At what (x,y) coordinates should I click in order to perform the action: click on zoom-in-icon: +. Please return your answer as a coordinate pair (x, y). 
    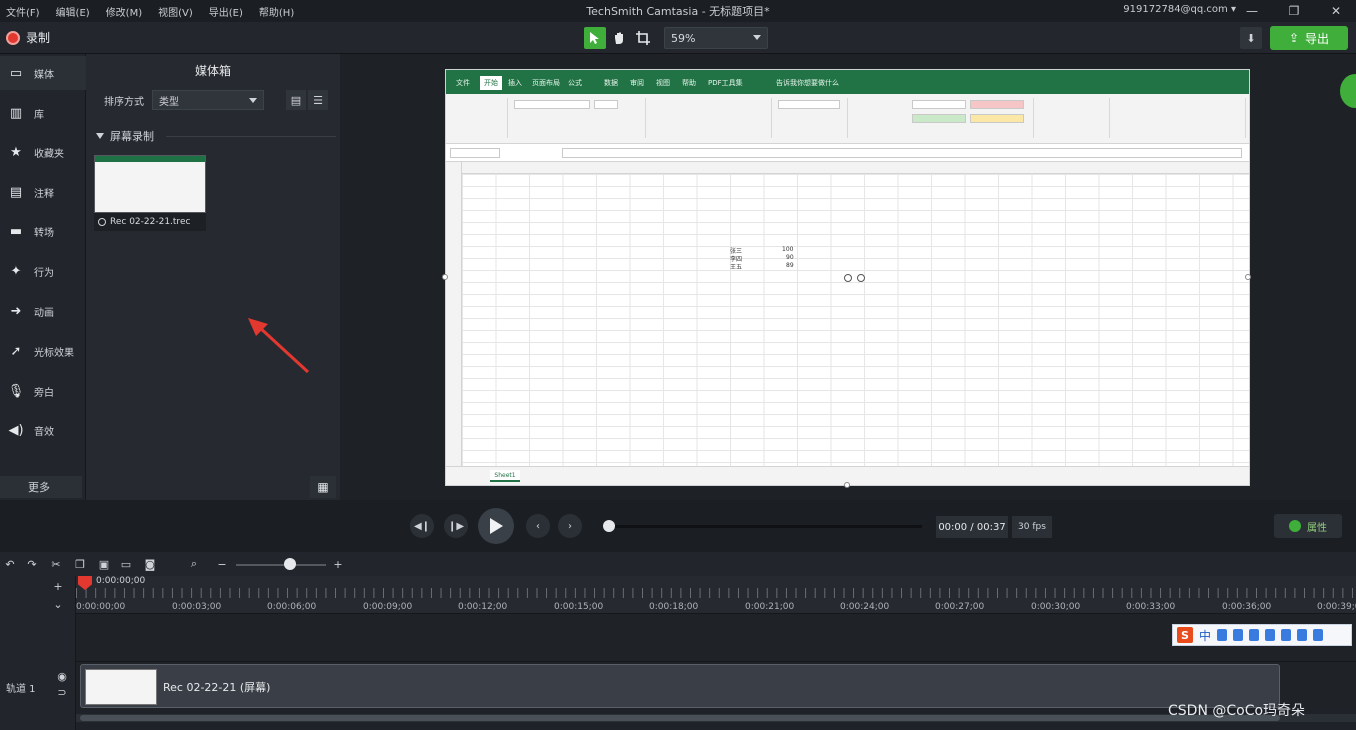
    Looking at the image, I should click on (338, 564).